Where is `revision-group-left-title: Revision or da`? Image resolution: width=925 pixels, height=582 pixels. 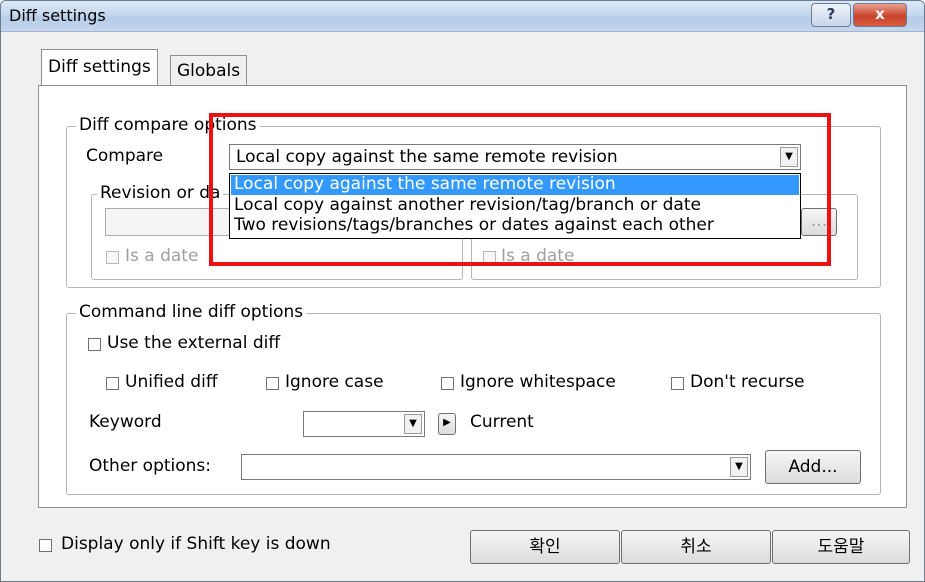 revision-group-left-title: Revision or da is located at coordinates (160, 193).